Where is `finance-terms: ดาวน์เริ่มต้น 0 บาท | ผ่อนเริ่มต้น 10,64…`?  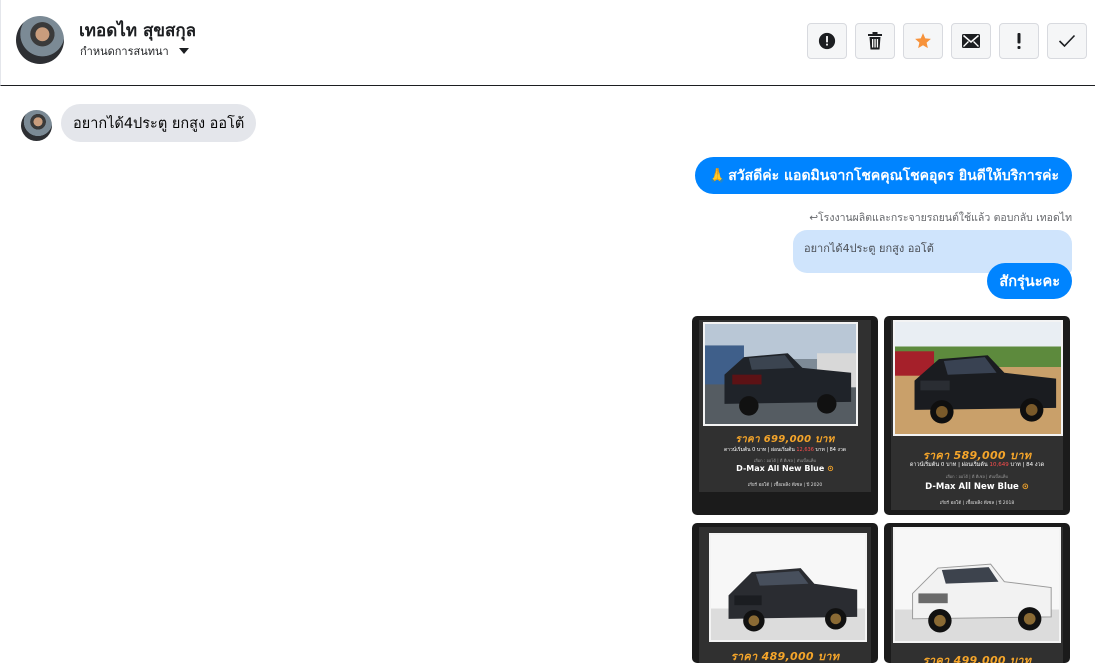 finance-terms: ดาวน์เริ่มต้น 0 บาท | ผ่อนเริ่มต้น 10,64… is located at coordinates (977, 465).